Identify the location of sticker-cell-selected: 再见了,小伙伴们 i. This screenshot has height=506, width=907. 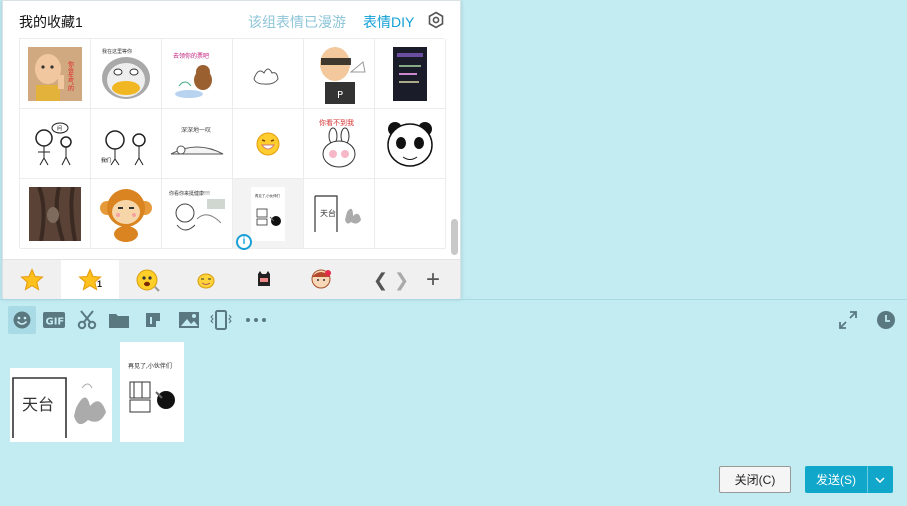
(268, 214).